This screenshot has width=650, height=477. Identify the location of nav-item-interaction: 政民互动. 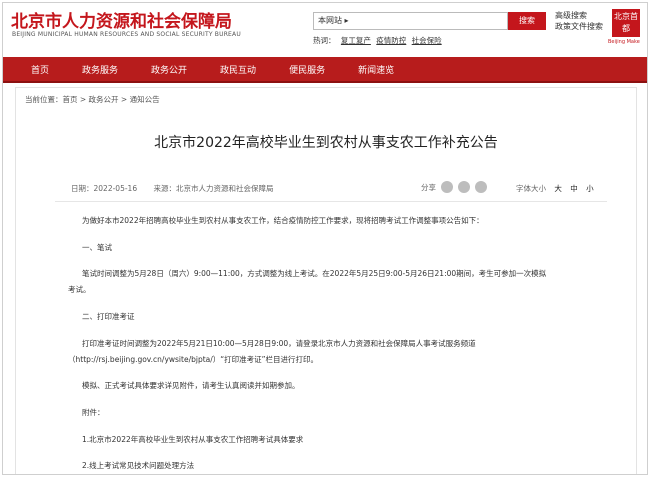
(238, 69).